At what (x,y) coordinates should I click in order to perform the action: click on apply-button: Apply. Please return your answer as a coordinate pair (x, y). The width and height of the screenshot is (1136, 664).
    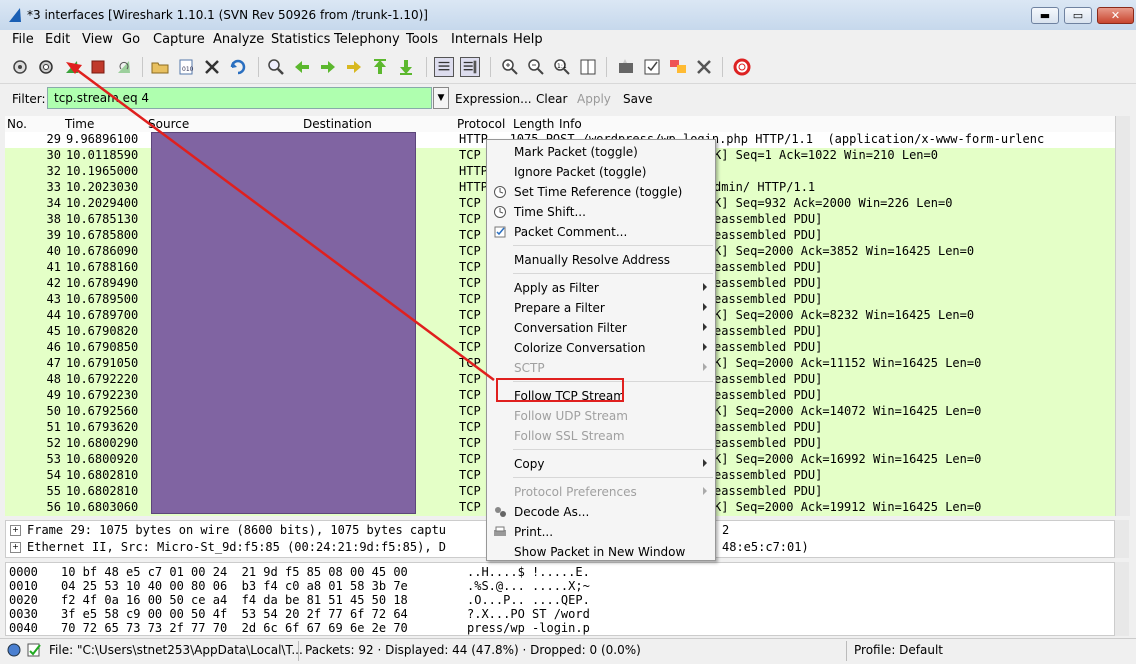
    Looking at the image, I should click on (594, 99).